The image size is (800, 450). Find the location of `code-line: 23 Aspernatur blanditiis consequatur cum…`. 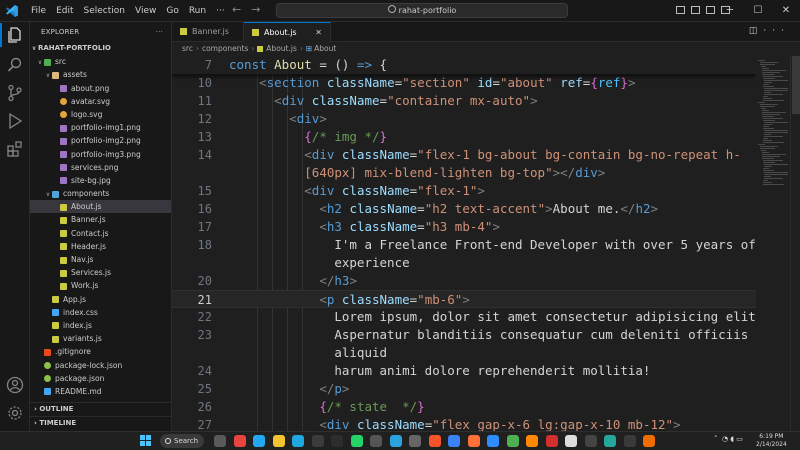

code-line: 23 Aspernatur blanditiis consequatur cum… is located at coordinates (464, 335).